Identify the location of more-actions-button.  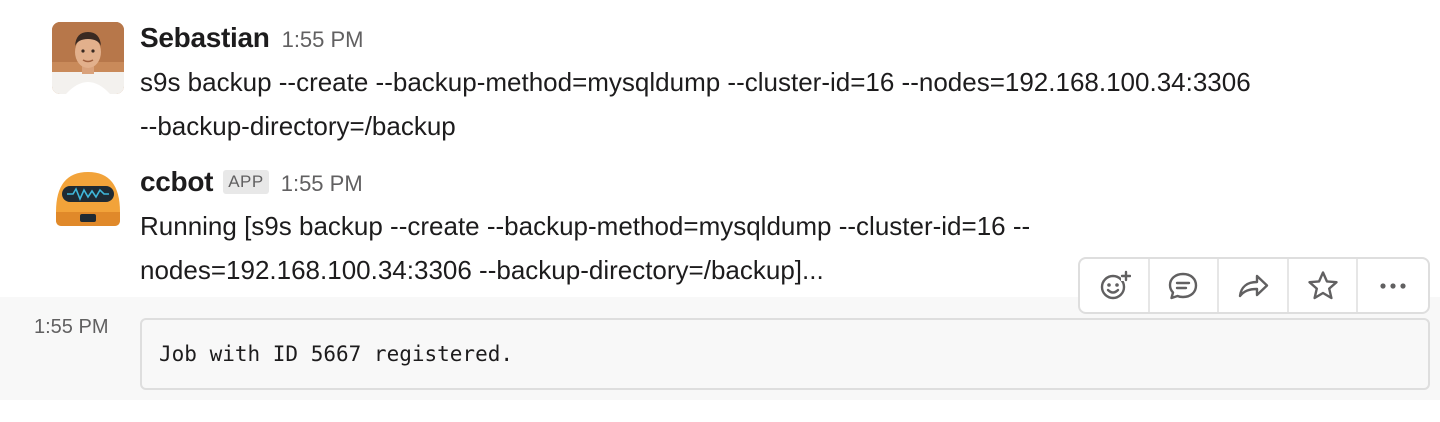
(1393, 285).